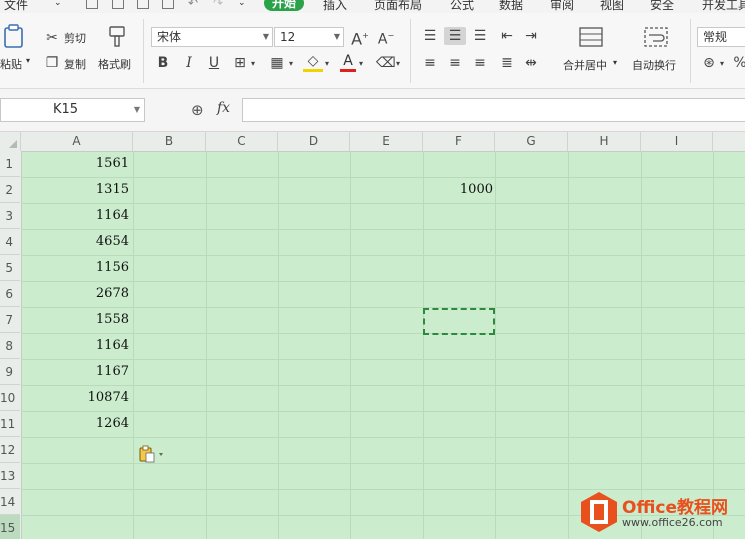  What do you see at coordinates (10, 398) in the screenshot?
I see `row-header: 10` at bounding box center [10, 398].